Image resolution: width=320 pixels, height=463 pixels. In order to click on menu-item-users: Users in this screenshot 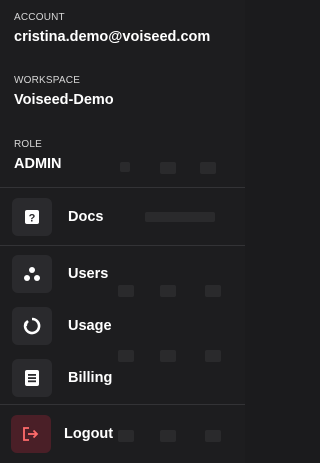, I will do `click(122, 274)`.